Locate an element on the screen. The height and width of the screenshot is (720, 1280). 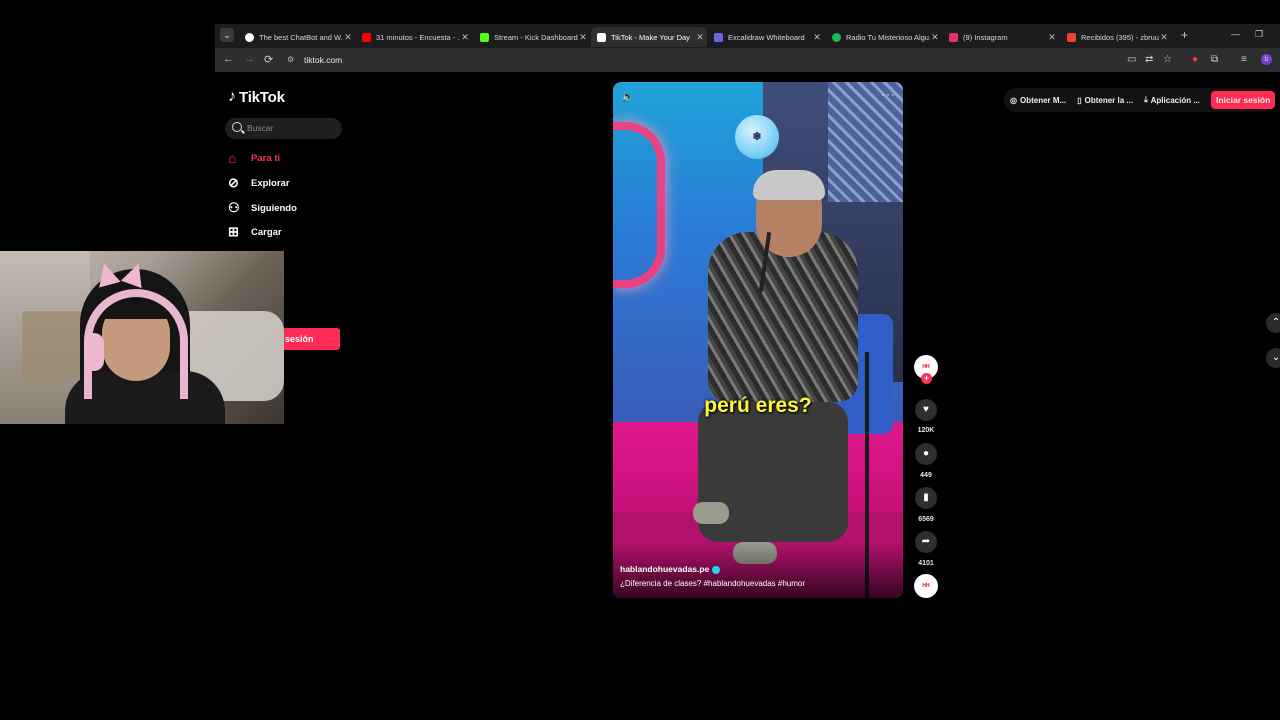
nav-label: Cargar is located at coordinates (266, 232).